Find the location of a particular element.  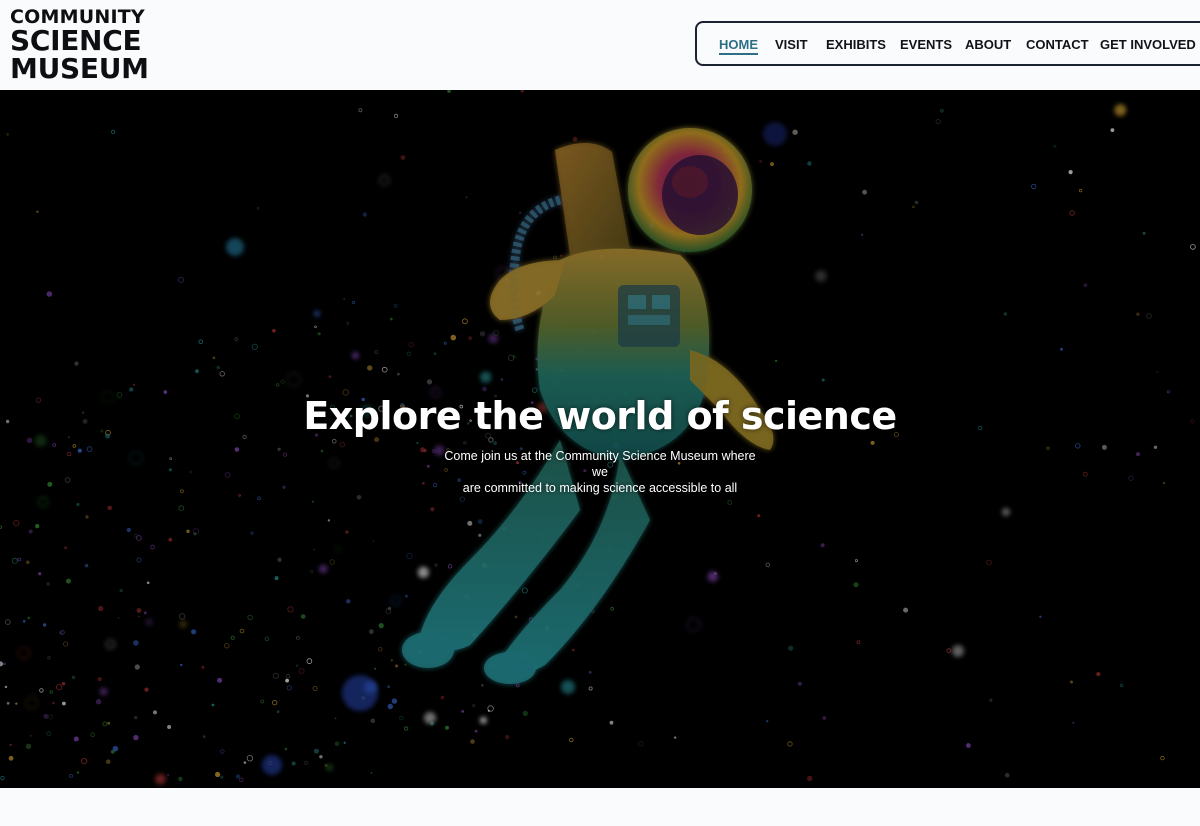

site-logo: COMMUNITY SCIENCE MUSEUM is located at coordinates (79, 45).